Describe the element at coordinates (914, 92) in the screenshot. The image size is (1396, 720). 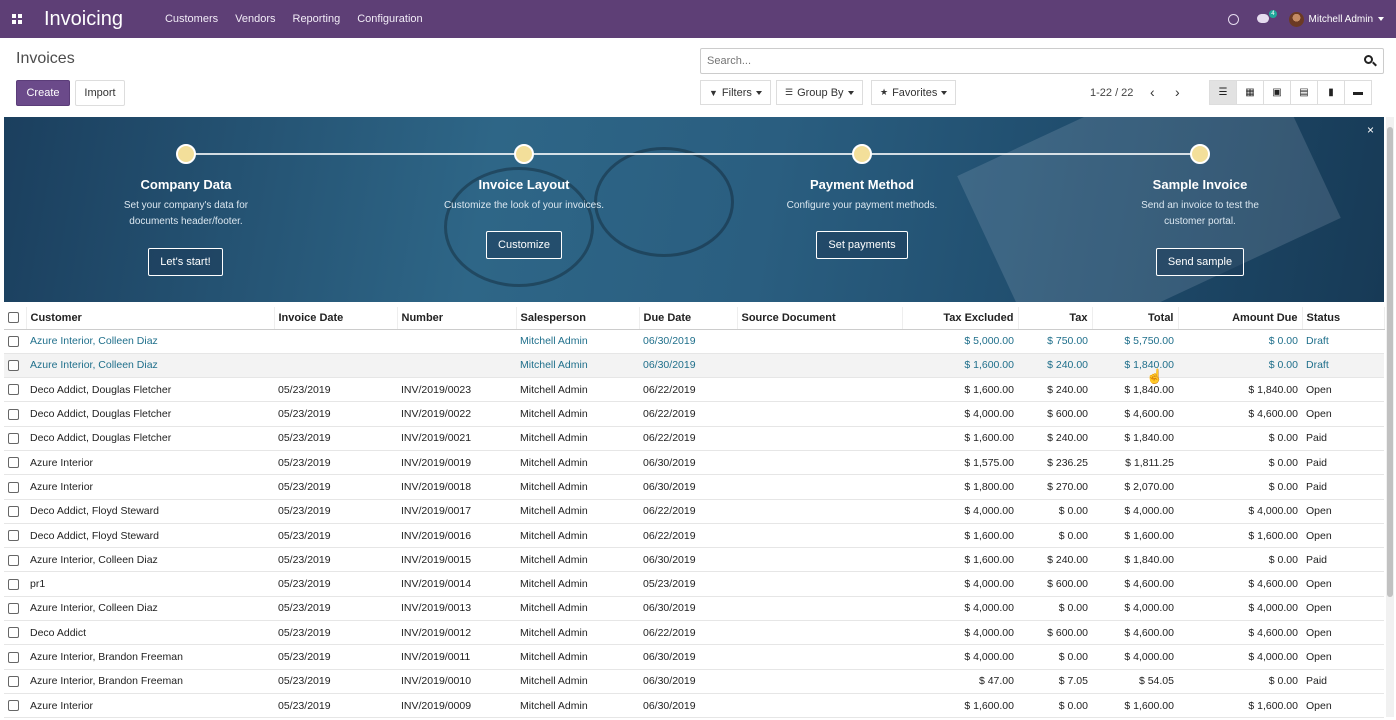
I see `favorites-dropdown: ★ Favorites` at that location.